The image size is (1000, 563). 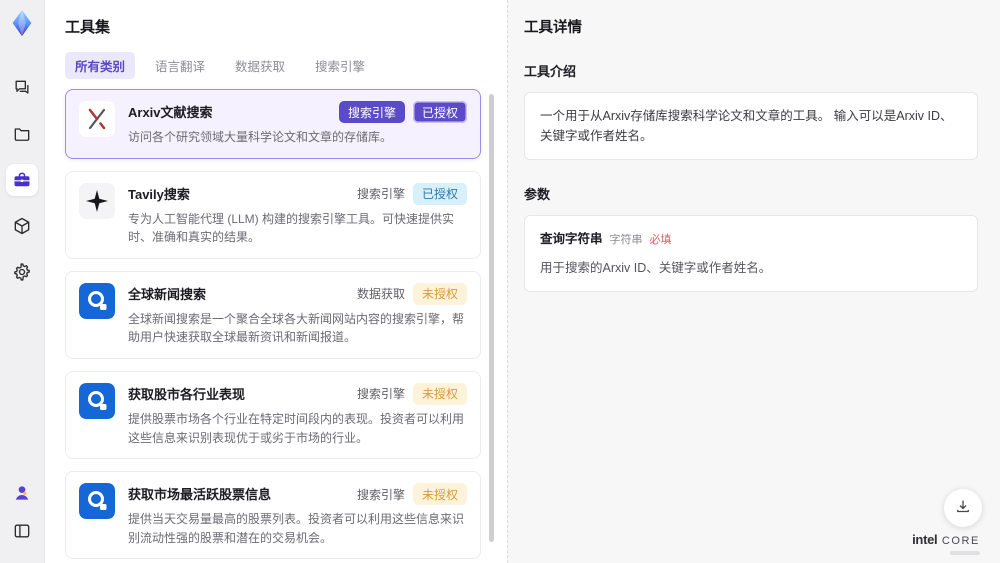 I want to click on tavily-icon, so click(x=97, y=200).